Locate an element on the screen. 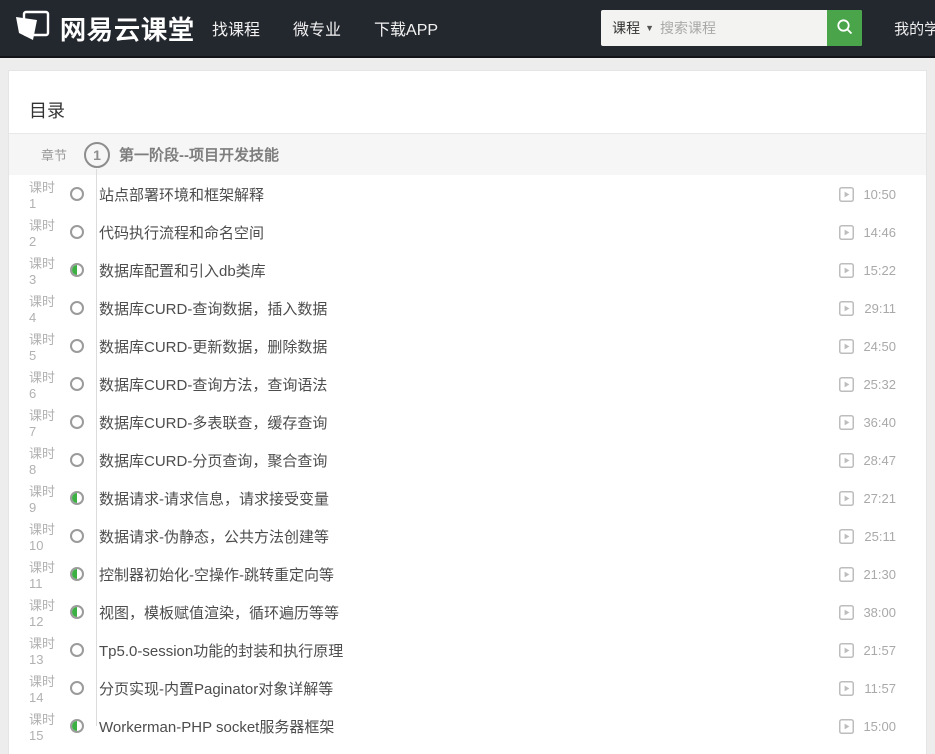  lesson-title-link: 数据库CURD-多表联查，缓存查询 is located at coordinates (213, 422).